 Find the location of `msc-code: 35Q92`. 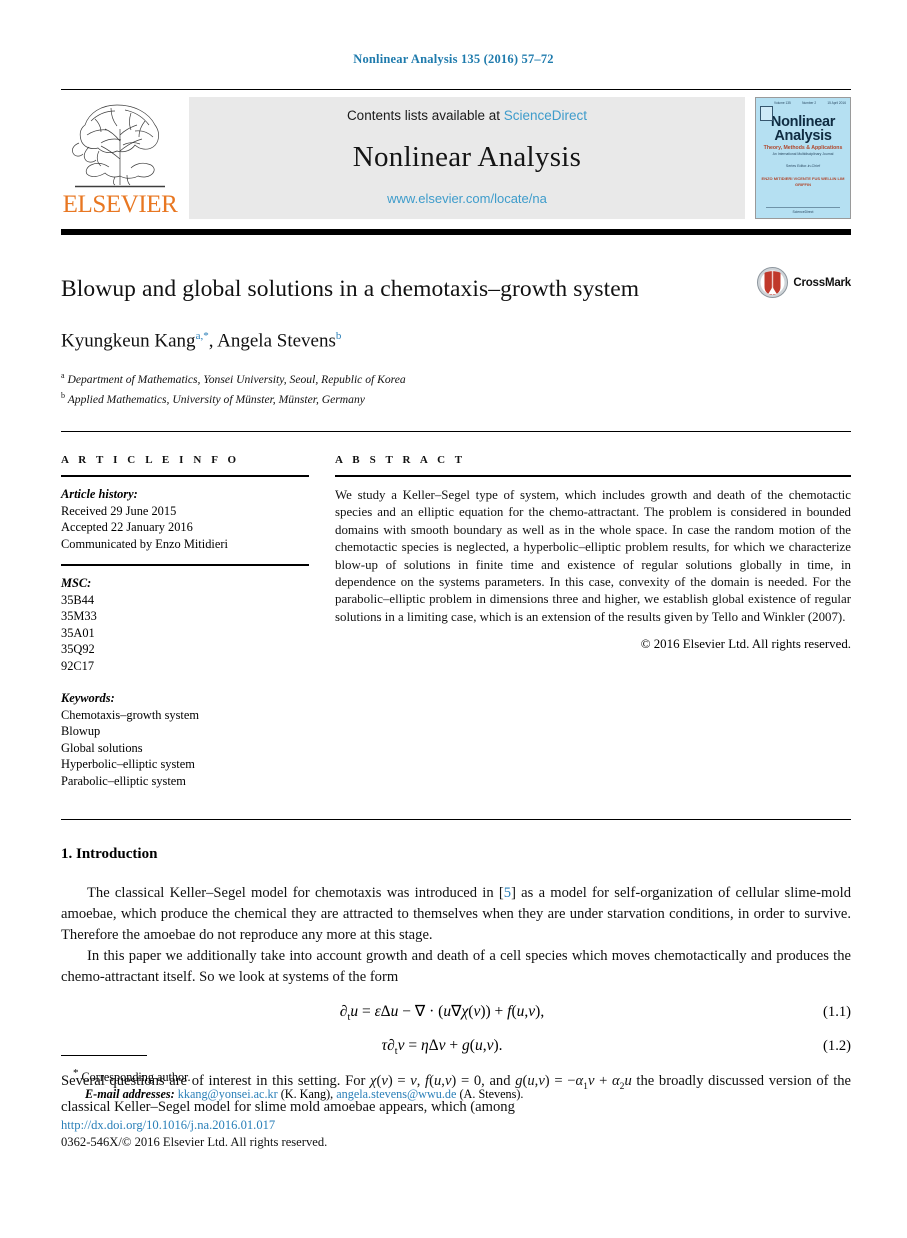

msc-code: 35Q92 is located at coordinates (78, 649).